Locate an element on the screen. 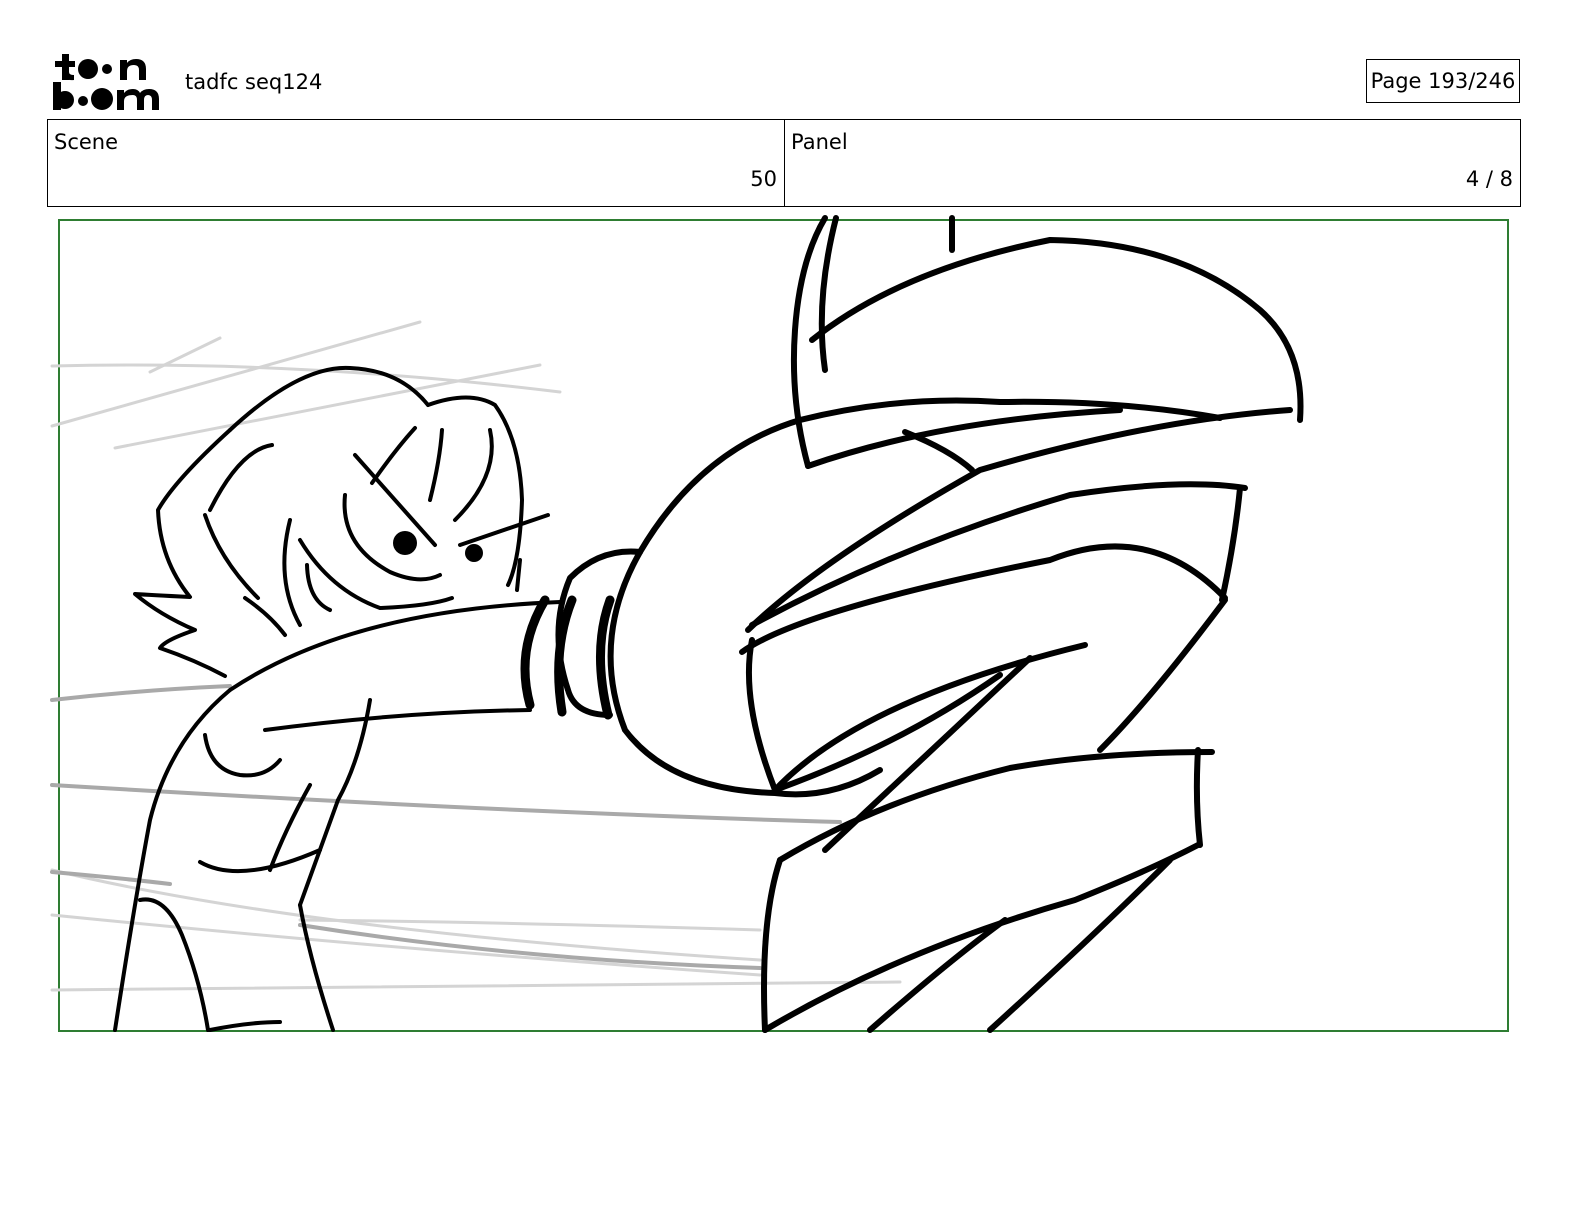 The height and width of the screenshot is (1224, 1584). panel-cell: Panel 4 / 8 is located at coordinates (1152, 163).